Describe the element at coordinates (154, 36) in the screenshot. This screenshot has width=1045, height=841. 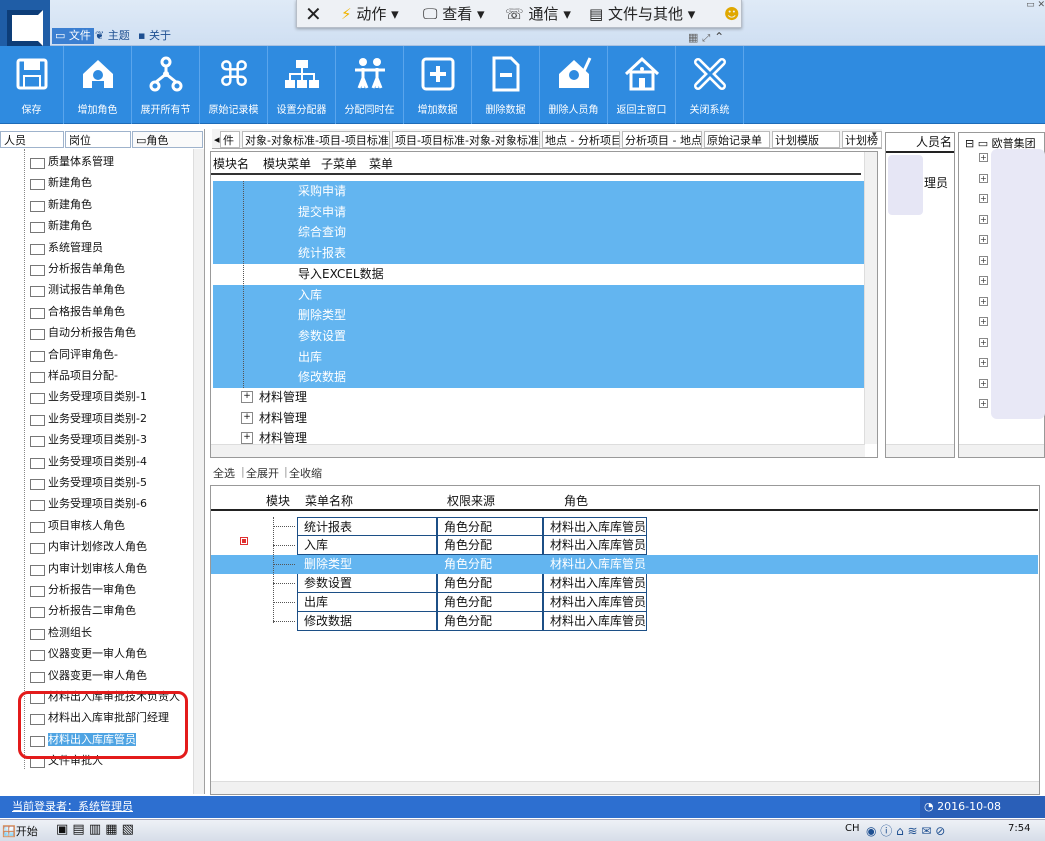
I see `tab-about: ▪ 关于` at that location.